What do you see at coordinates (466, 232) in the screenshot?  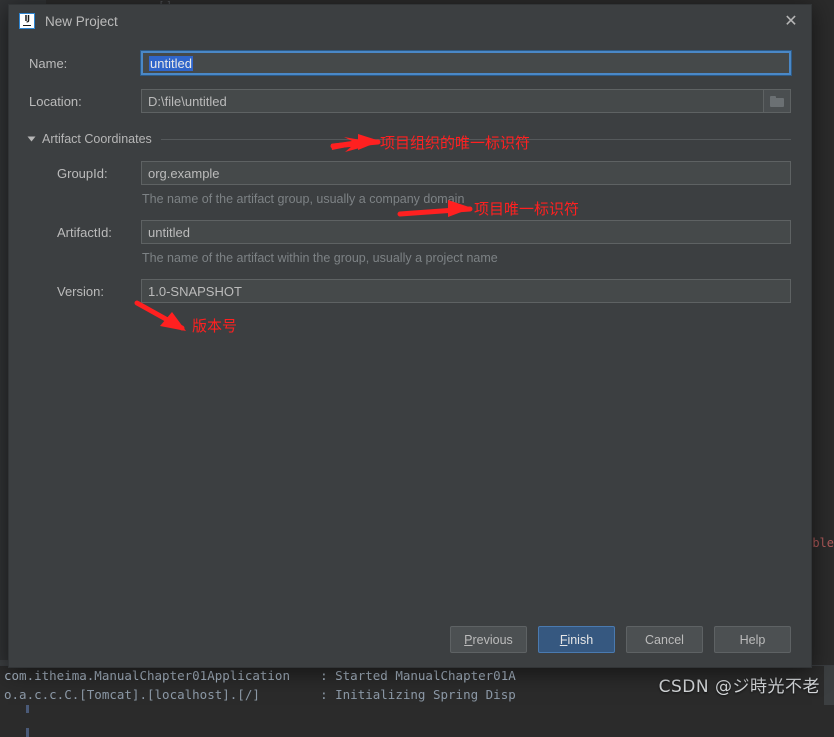 I see `artifact-id-input: untitled` at bounding box center [466, 232].